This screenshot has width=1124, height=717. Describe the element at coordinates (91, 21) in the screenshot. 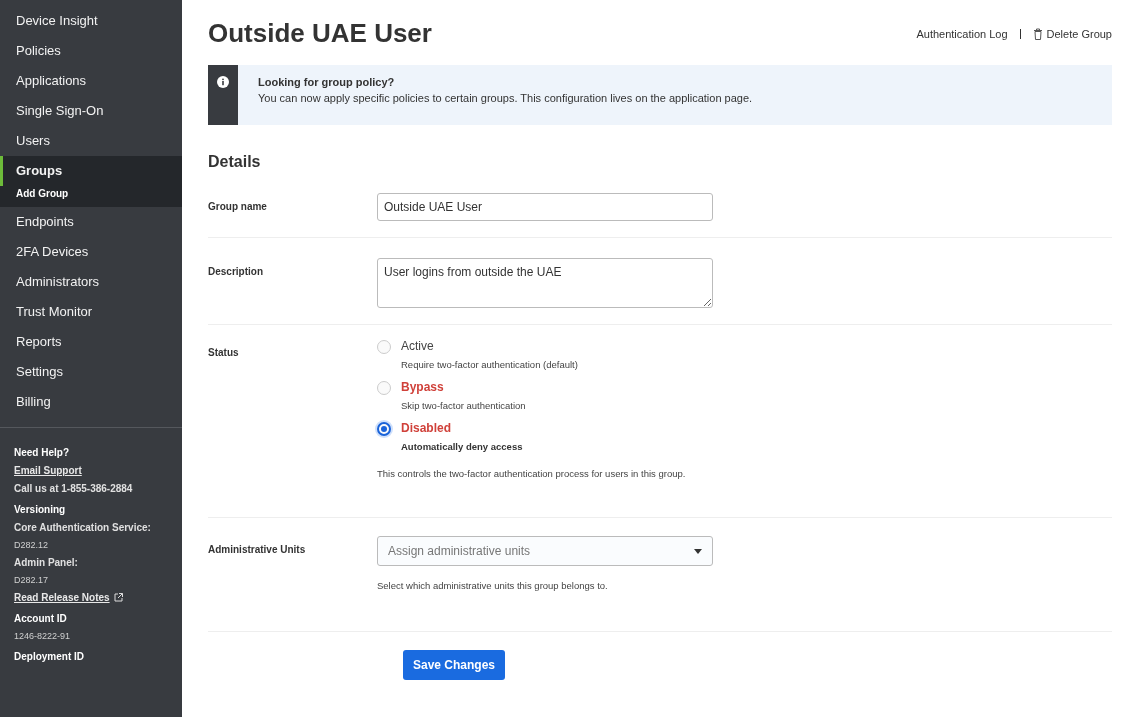

I see `sidebar-item: Device Insight` at that location.